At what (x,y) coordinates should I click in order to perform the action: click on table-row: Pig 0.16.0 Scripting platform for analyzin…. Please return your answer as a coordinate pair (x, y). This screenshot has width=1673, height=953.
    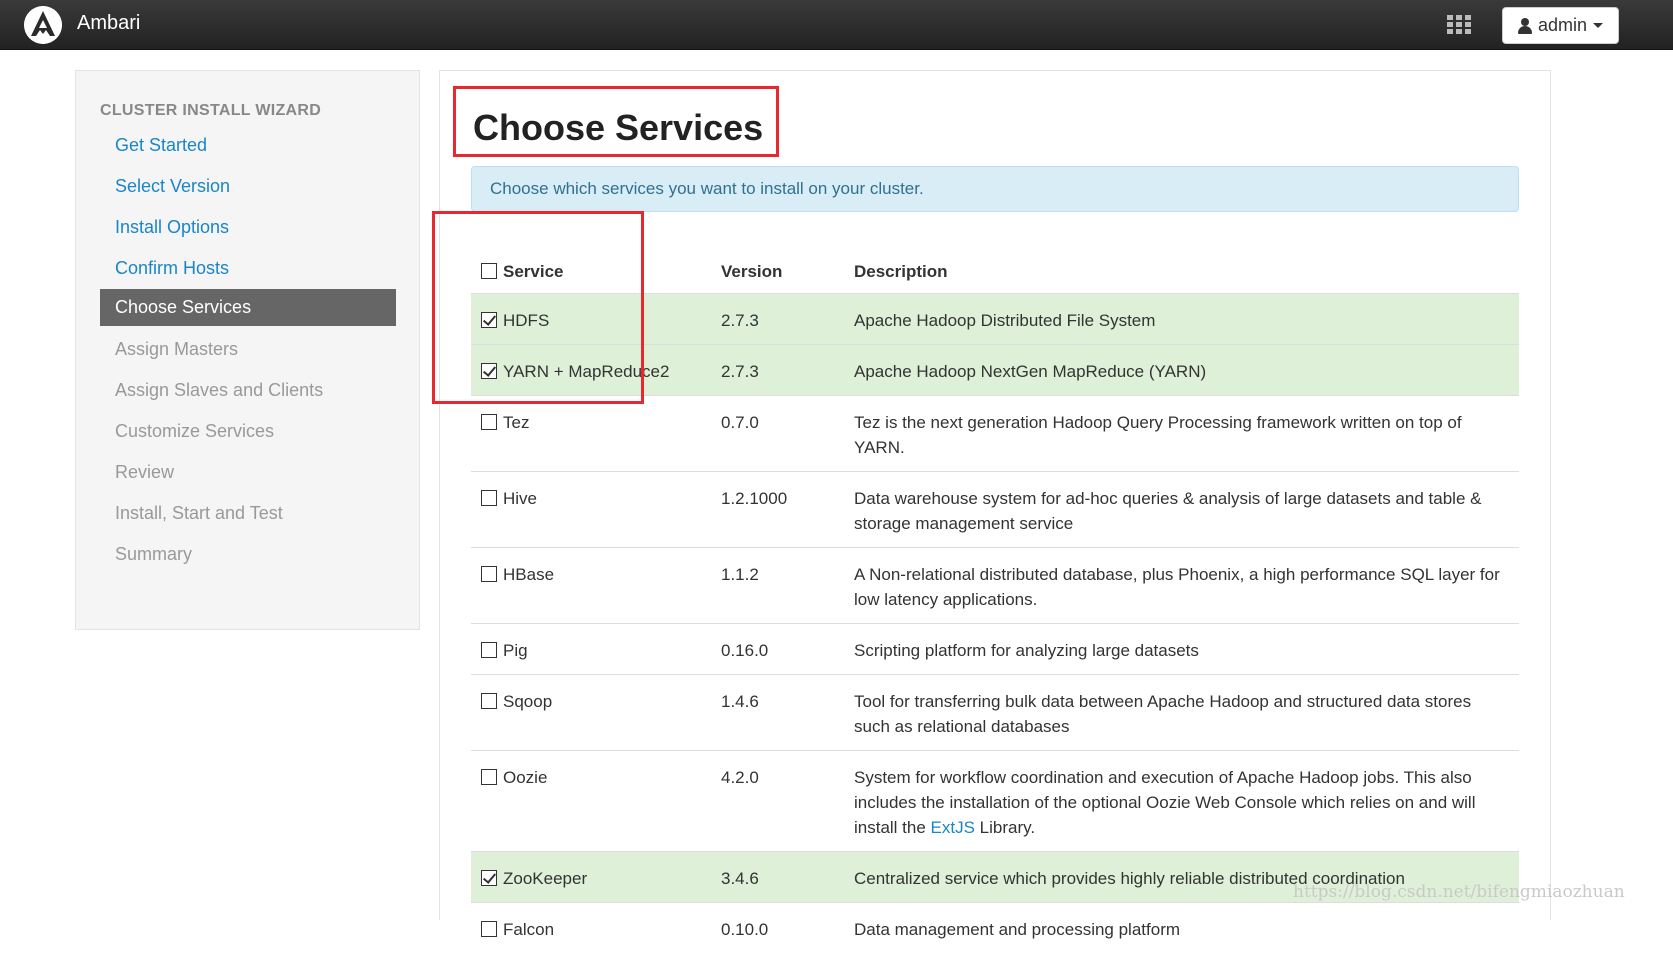
    Looking at the image, I should click on (995, 648).